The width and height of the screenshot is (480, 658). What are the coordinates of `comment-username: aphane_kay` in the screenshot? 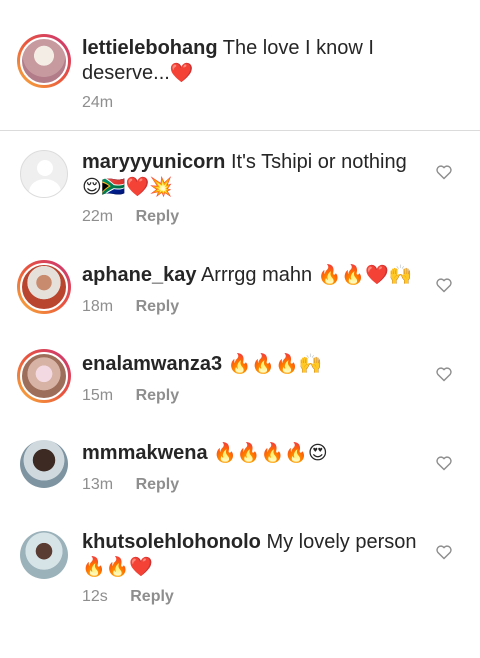 It's located at (139, 275).